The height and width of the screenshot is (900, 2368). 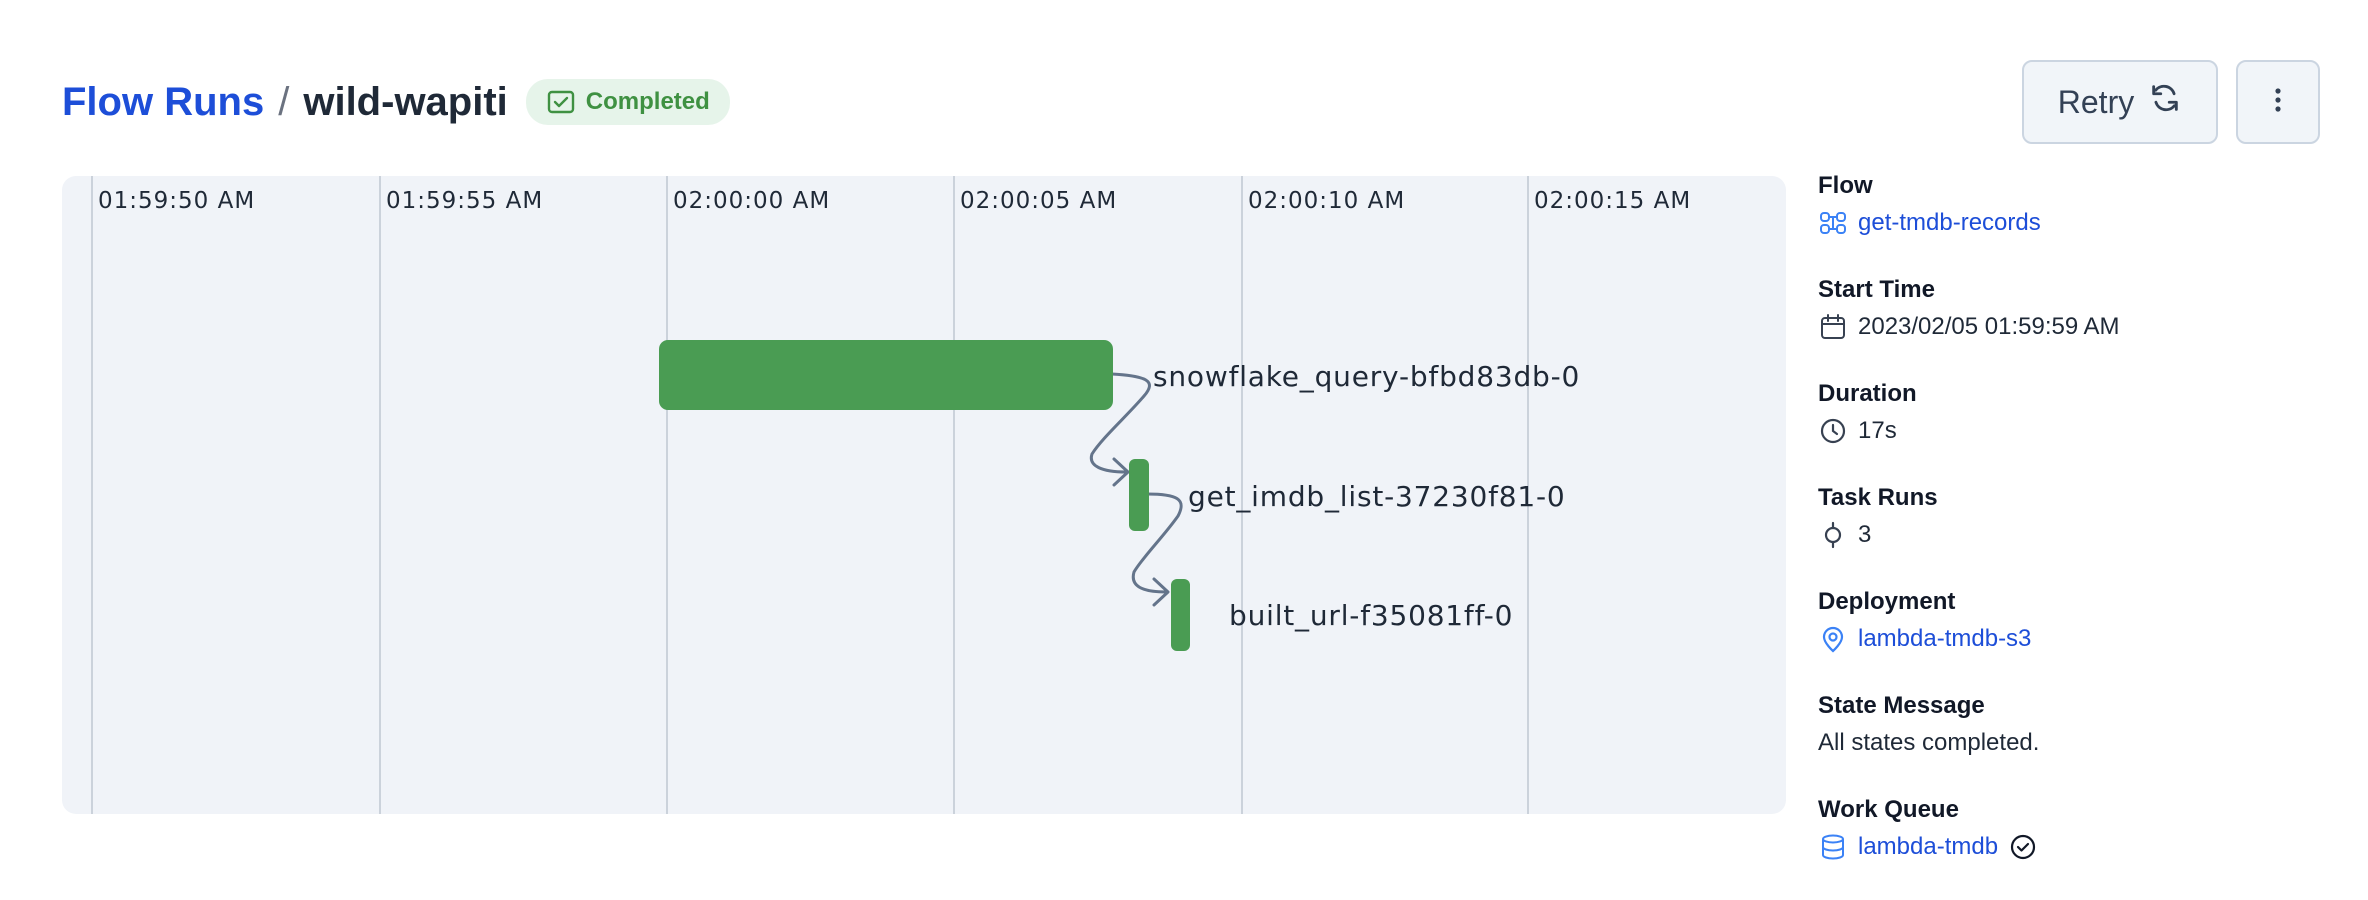 I want to click on start-time-field: Start Time 2023/02/05 01:59:59 AM, so click(x=2078, y=309).